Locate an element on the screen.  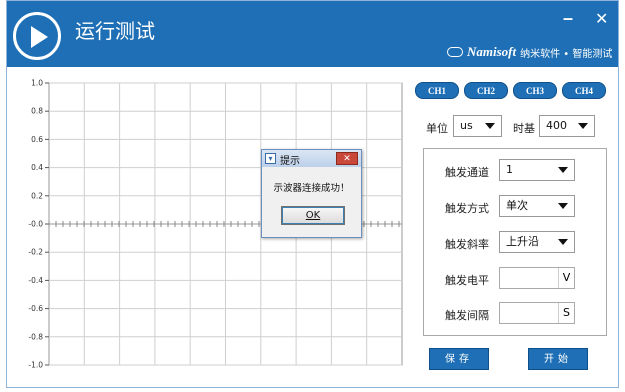
unit-select-value: us is located at coordinates (466, 125).